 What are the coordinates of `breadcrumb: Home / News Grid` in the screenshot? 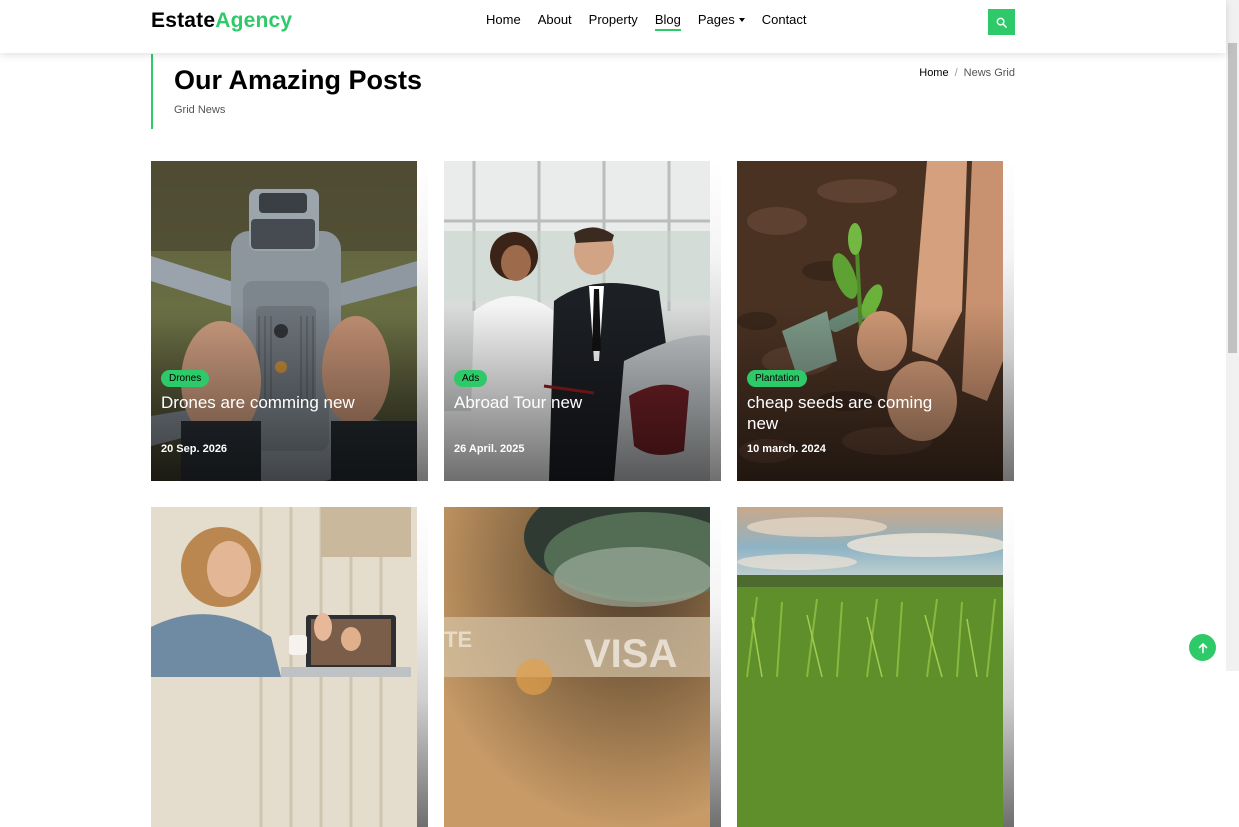 It's located at (967, 73).